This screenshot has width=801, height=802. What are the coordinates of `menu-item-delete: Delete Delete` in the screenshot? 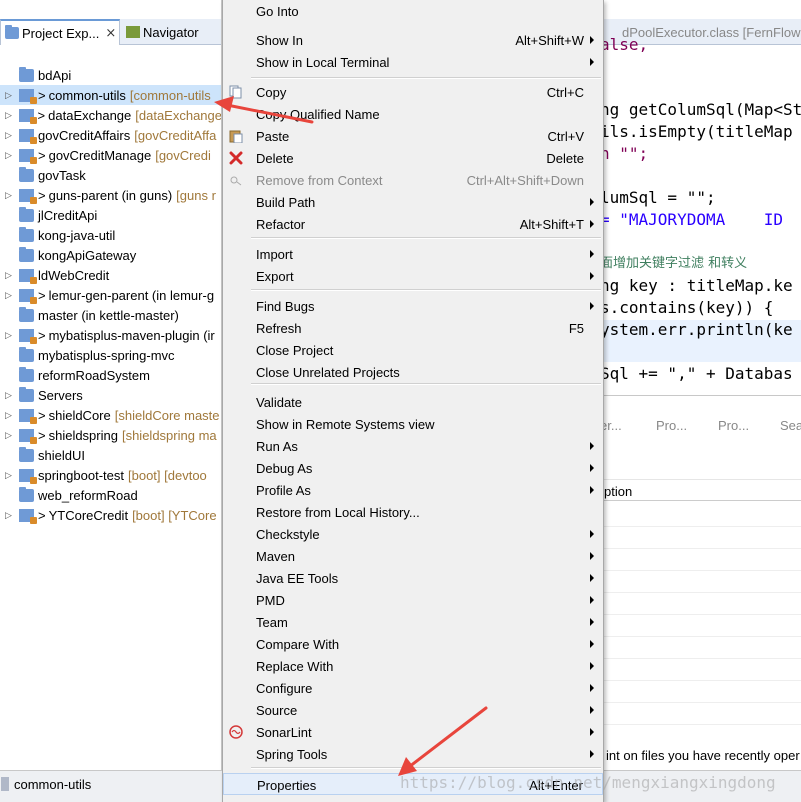 It's located at (413, 158).